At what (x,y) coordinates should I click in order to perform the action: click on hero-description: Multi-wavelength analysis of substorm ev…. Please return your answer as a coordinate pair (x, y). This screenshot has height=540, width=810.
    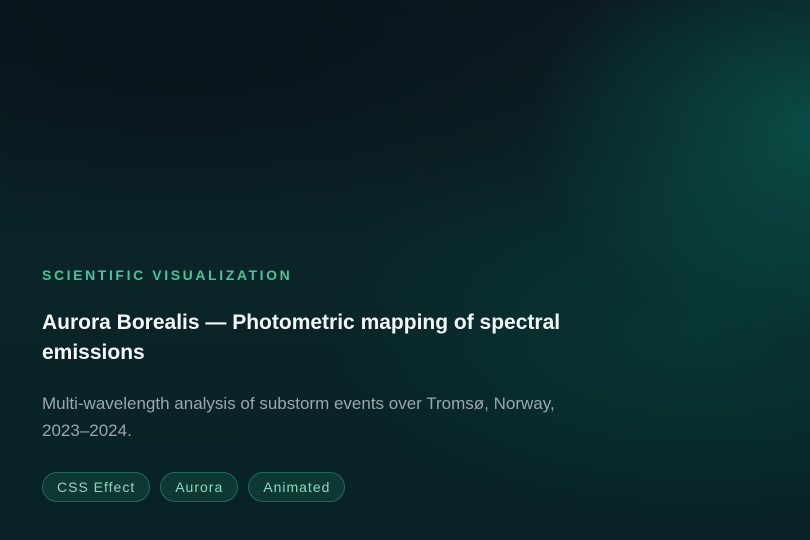
    Looking at the image, I should click on (298, 417).